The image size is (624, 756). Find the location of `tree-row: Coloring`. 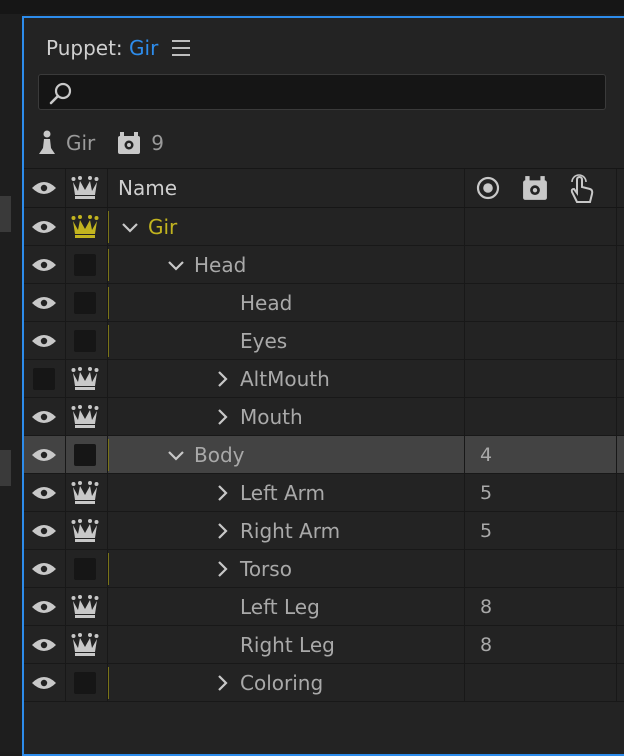

tree-row: Coloring is located at coordinates (324, 683).